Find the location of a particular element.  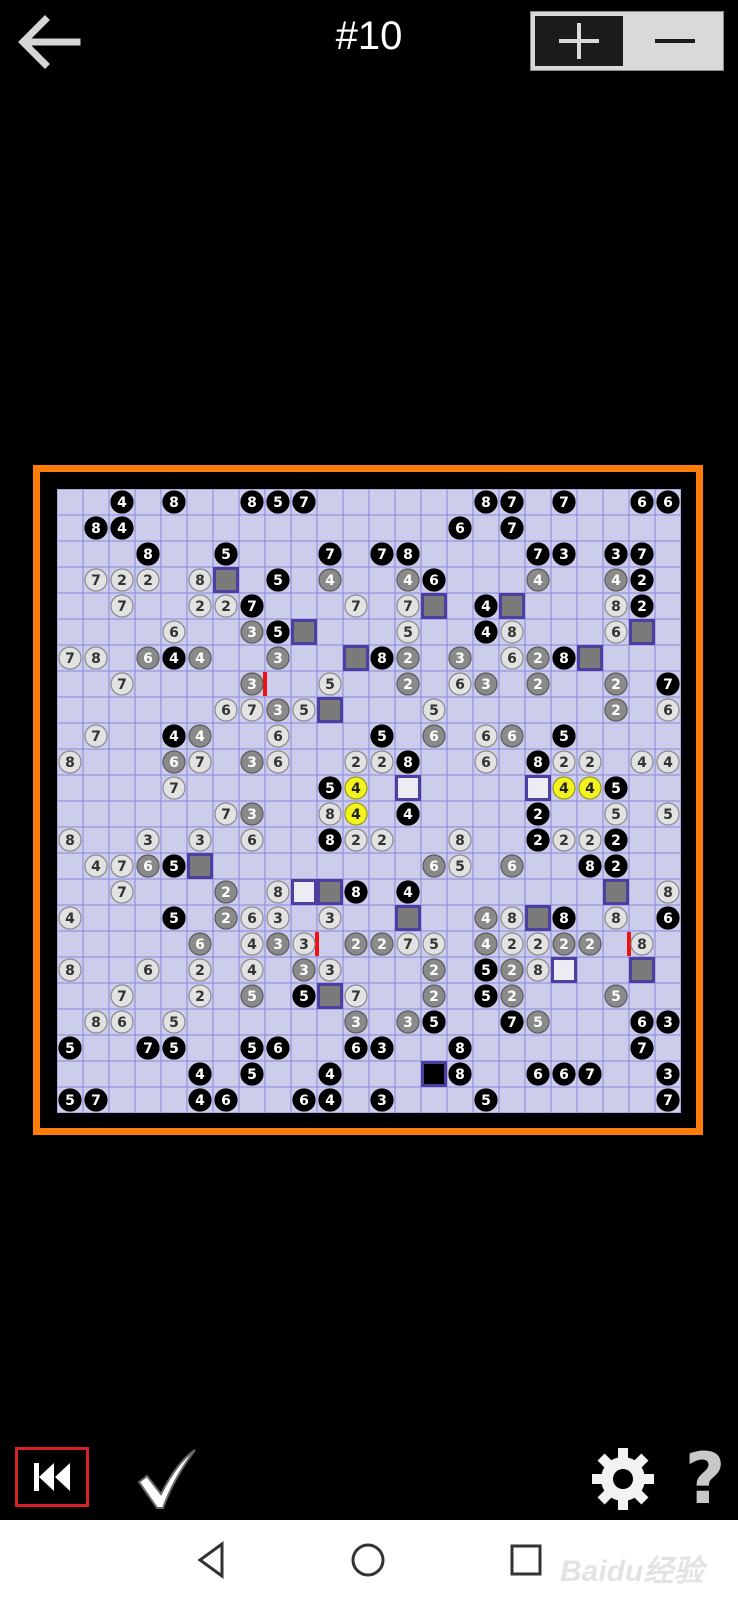

nav-home-button is located at coordinates (368, 1560).